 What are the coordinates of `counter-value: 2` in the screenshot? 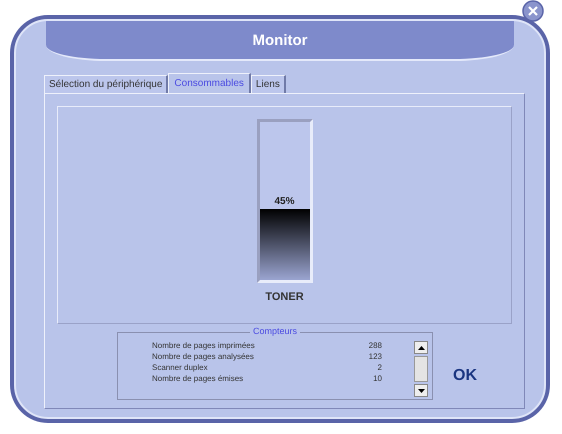 It's located at (380, 367).